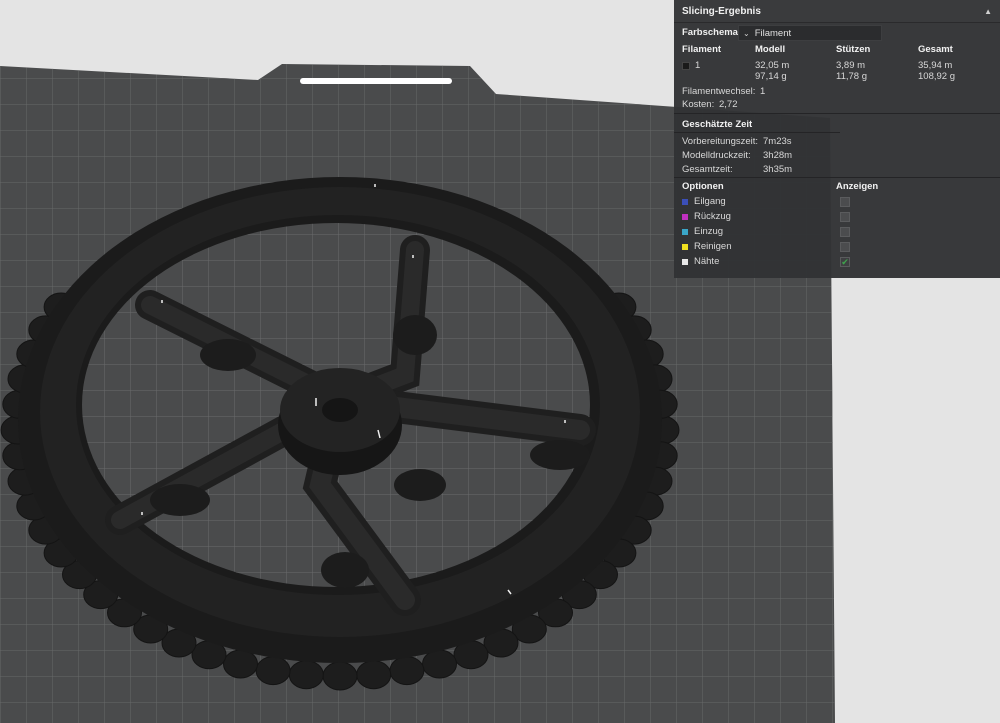 The width and height of the screenshot is (1000, 723). I want to click on panel-header: Slicing-Ergebnis ▲, so click(837, 11).